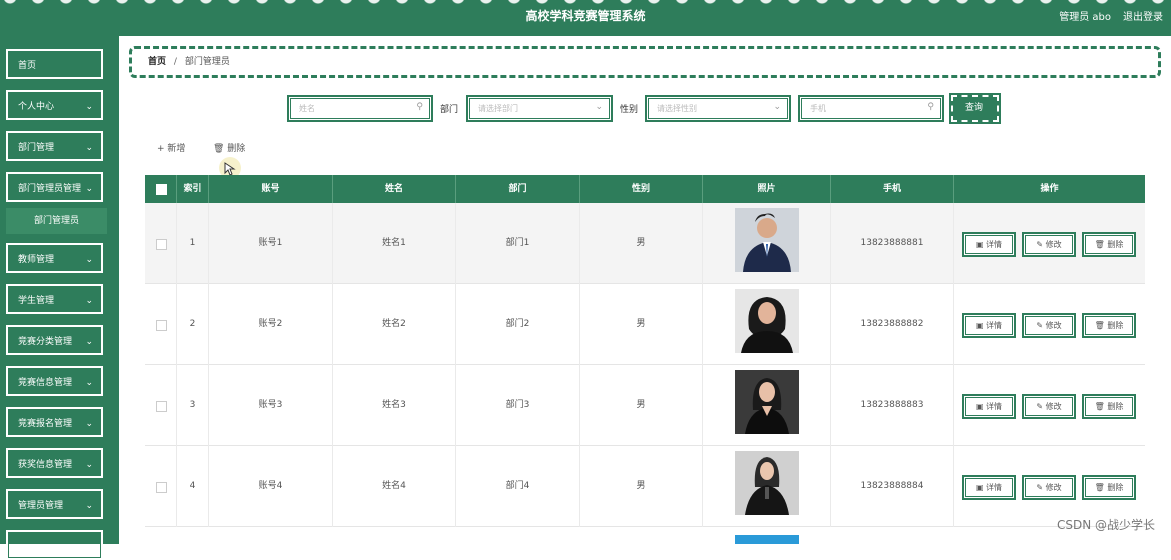 This screenshot has width=1171, height=560. I want to click on app-title: 高校学科竞赛管理系统, so click(585, 16).